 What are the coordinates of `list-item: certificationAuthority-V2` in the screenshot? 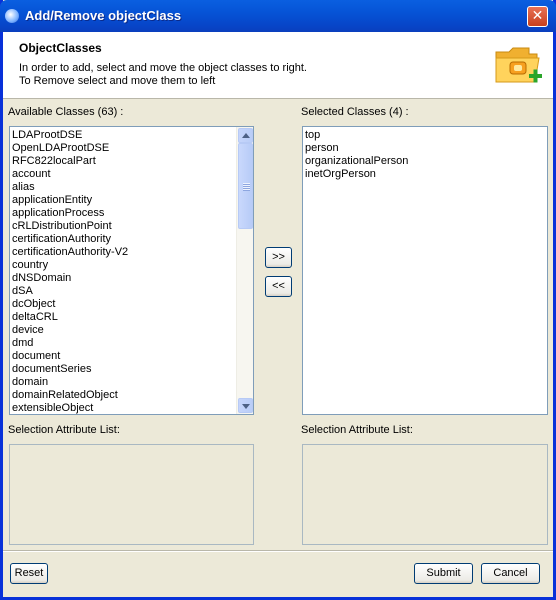 It's located at (132, 252).